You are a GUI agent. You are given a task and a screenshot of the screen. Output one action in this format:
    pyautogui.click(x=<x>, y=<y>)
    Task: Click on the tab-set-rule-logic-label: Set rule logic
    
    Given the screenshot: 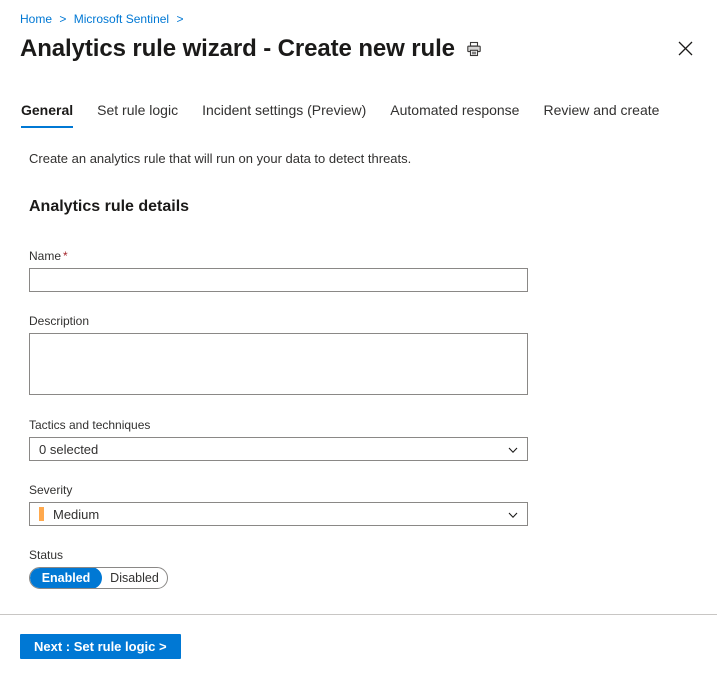 What is the action you would take?
    pyautogui.click(x=138, y=110)
    